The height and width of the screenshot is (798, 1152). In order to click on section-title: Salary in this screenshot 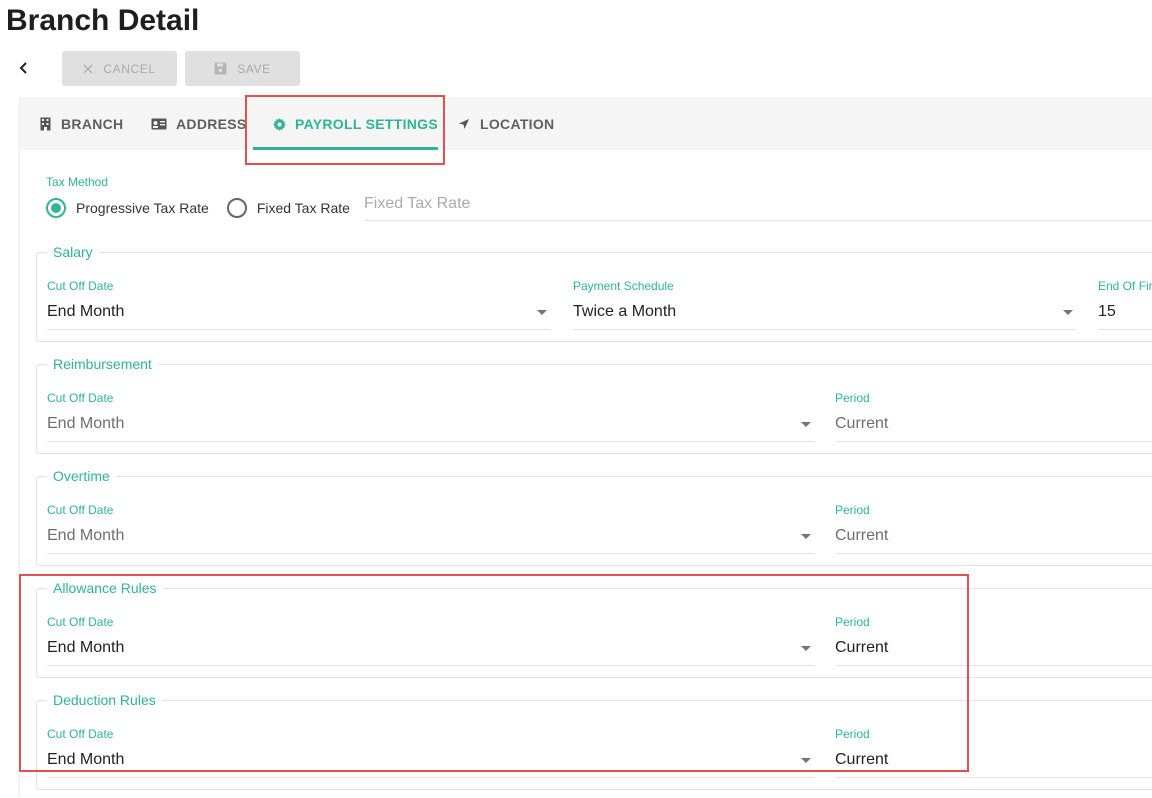, I will do `click(73, 252)`.